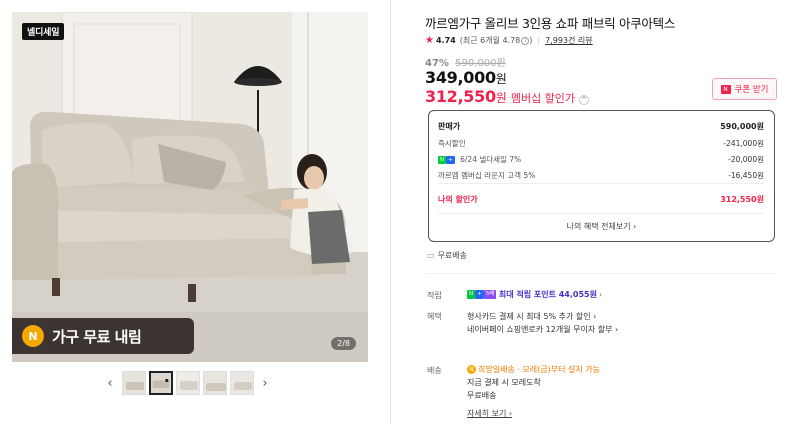 The height and width of the screenshot is (424, 800). Describe the element at coordinates (743, 143) in the screenshot. I see `breakdown-value: -241,000원` at that location.